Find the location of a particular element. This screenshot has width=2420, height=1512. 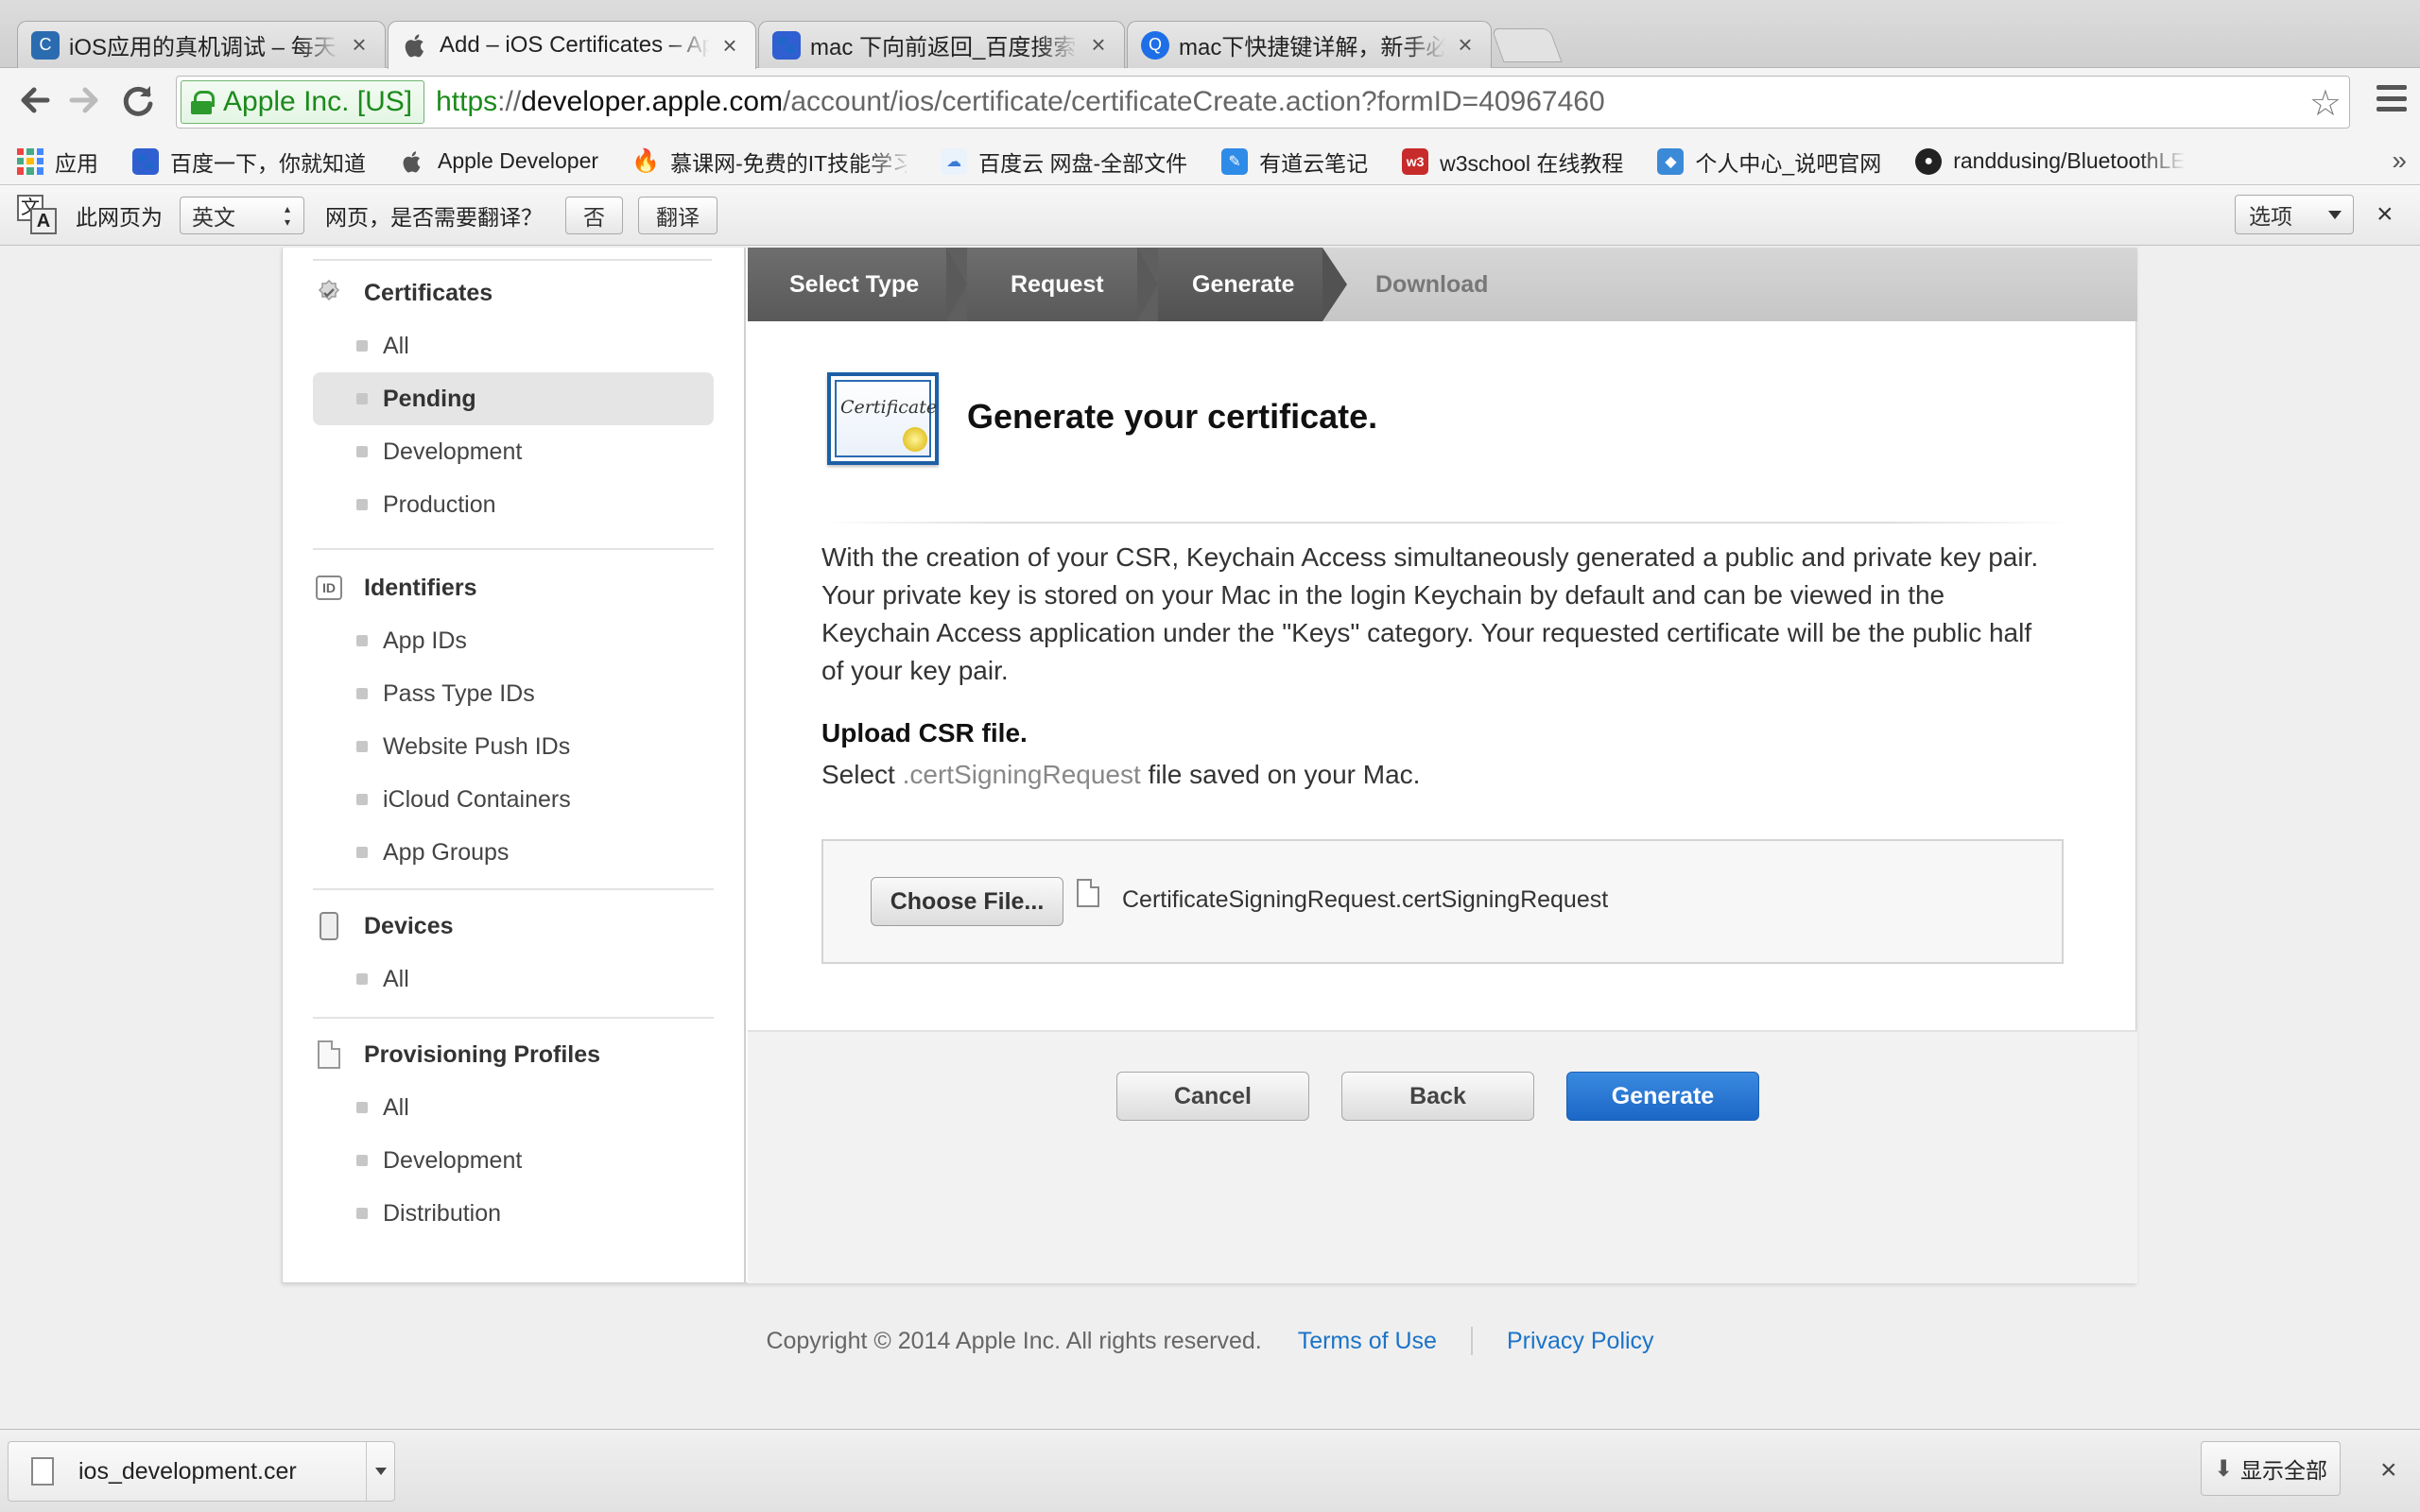

sidebar-heading-devices: Devices is located at coordinates (513, 926).